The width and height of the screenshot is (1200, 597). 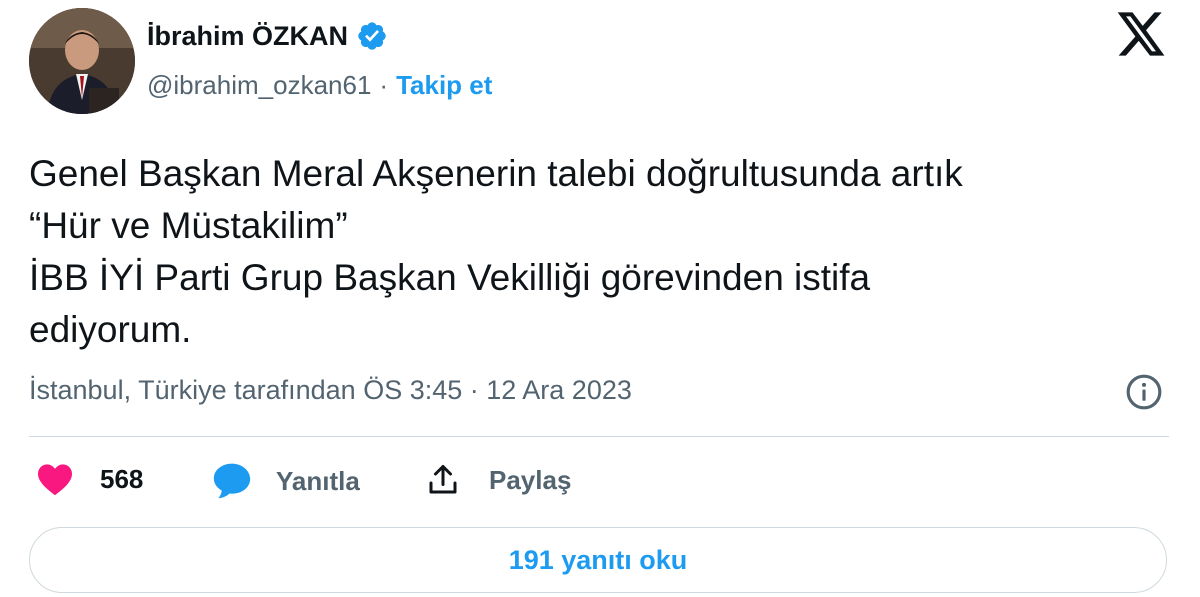 I want to click on like-button: 568, so click(x=89, y=479).